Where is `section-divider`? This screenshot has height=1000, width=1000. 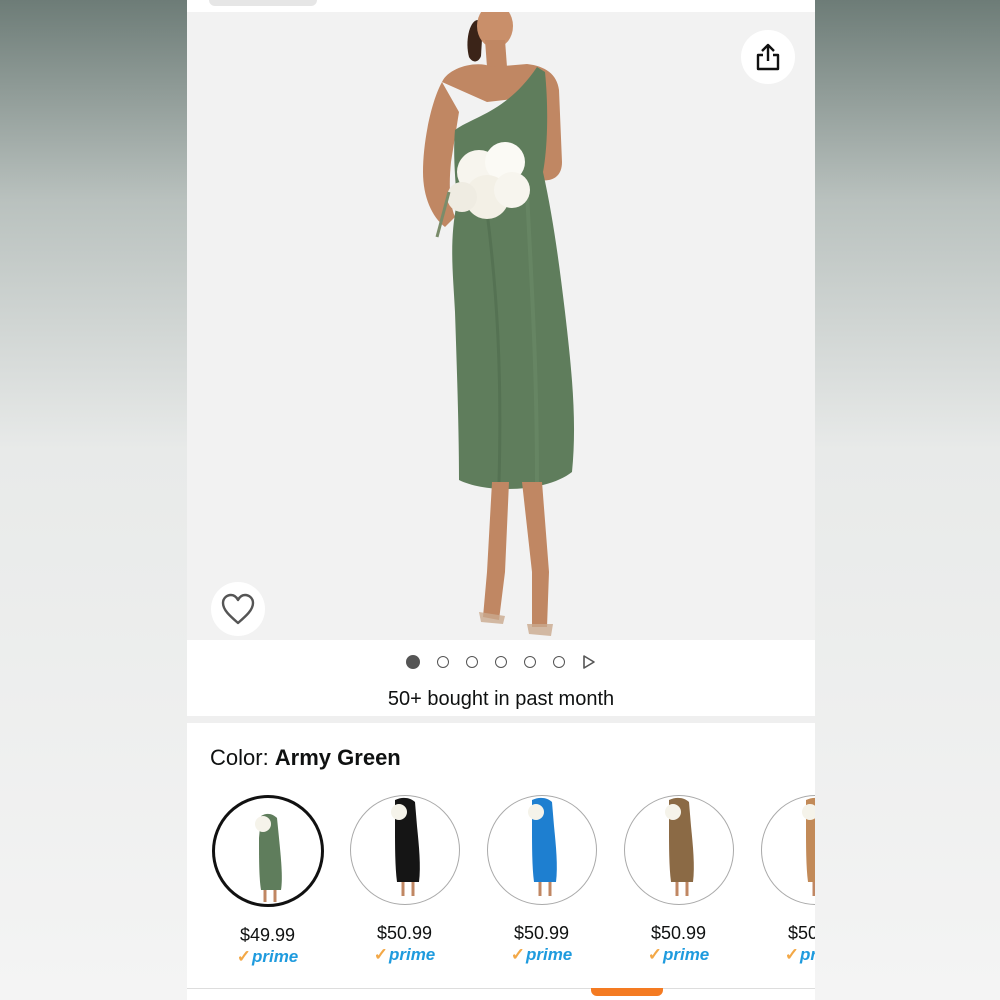
section-divider is located at coordinates (501, 719).